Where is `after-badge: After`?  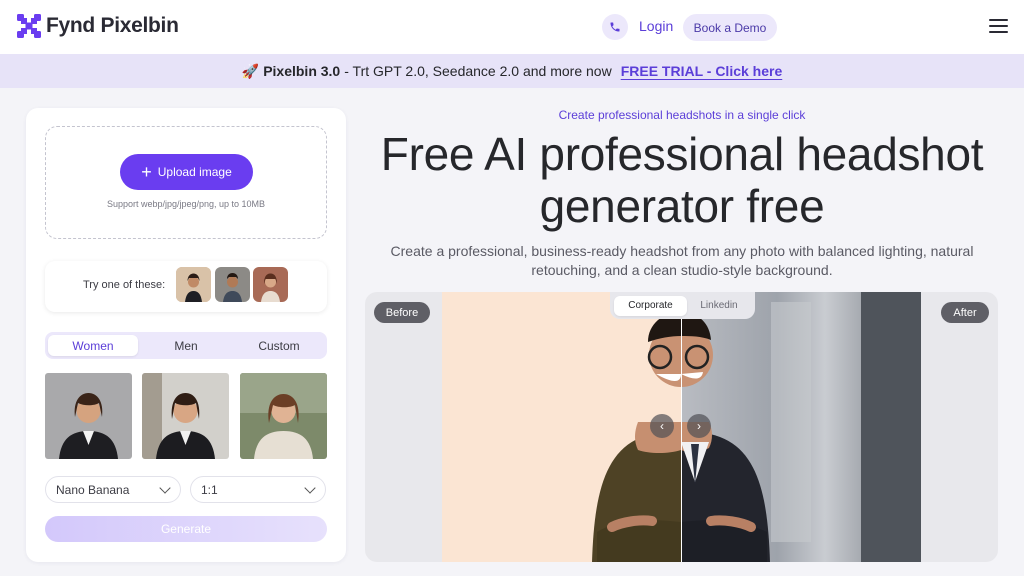
after-badge: After is located at coordinates (965, 312).